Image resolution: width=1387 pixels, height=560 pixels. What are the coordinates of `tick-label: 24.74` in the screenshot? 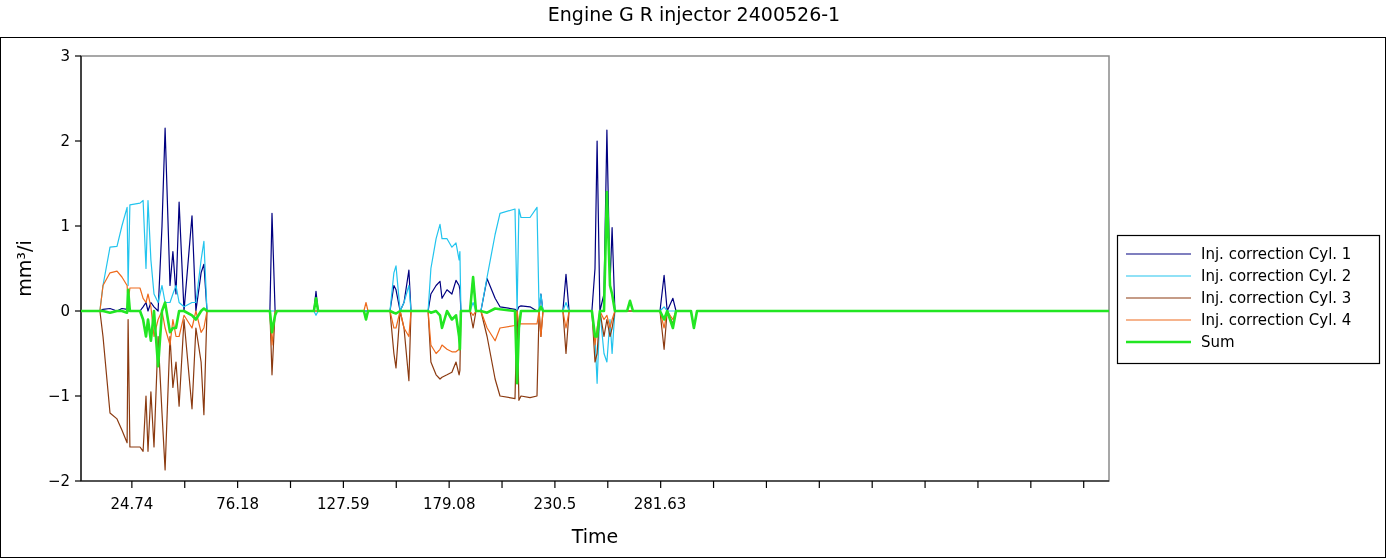 It's located at (132, 504).